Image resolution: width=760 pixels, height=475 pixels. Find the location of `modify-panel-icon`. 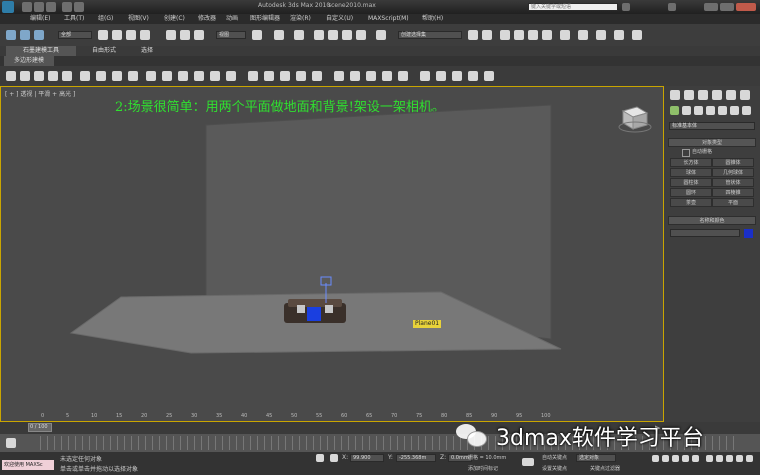

modify-panel-icon is located at coordinates (689, 95).